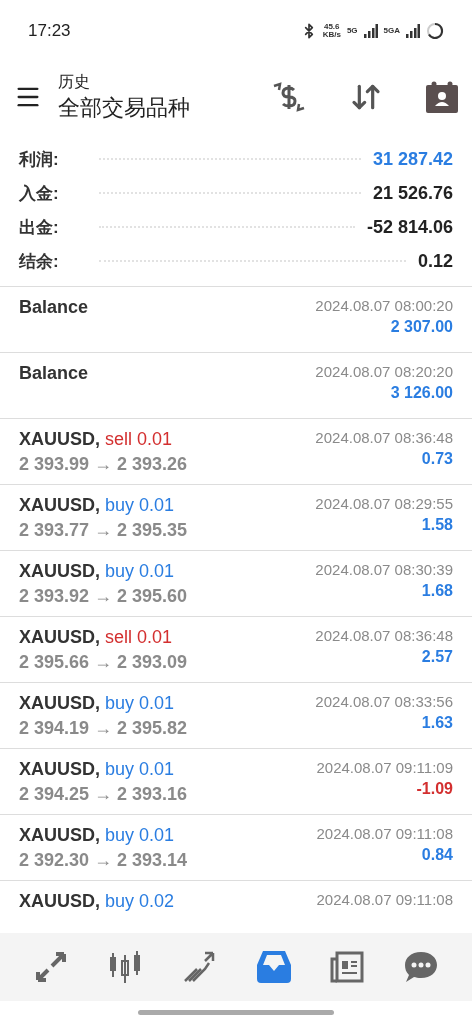 The width and height of the screenshot is (472, 1024). Describe the element at coordinates (236, 848) in the screenshot. I see `deal-row: XAUUSD, buy 0.01 2 392.30 → 2 393.14 2024.08.07 09:11:08 0.84` at that location.